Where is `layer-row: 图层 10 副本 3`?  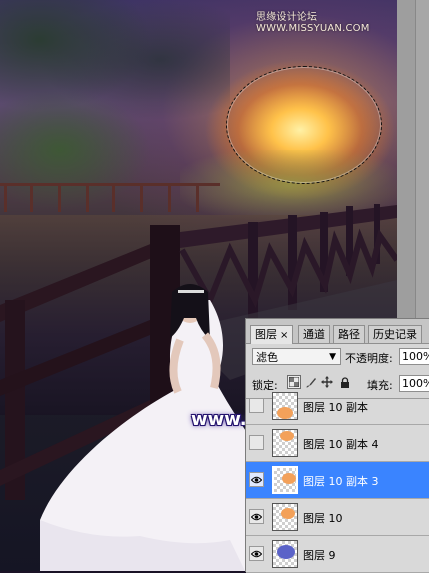
layer-row: 图层 10 副本 3 is located at coordinates (337, 480).